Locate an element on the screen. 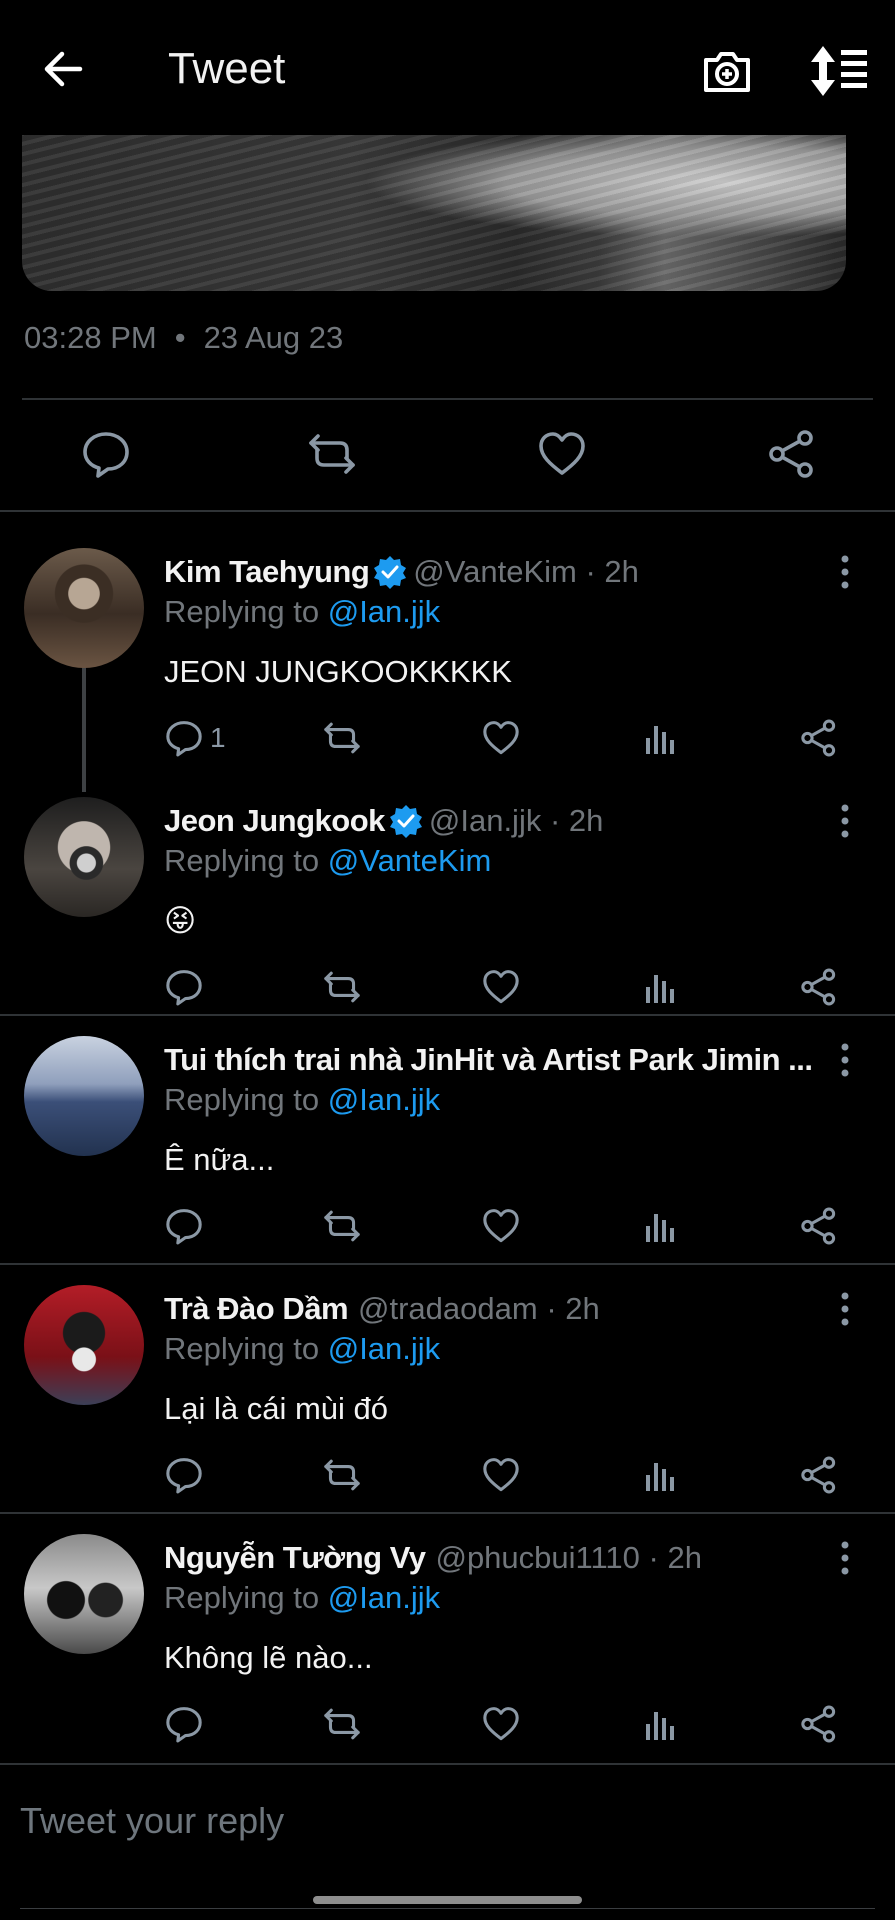 Image resolution: width=895 pixels, height=1920 pixels. reply-text: 😝 is located at coordinates (180, 920).